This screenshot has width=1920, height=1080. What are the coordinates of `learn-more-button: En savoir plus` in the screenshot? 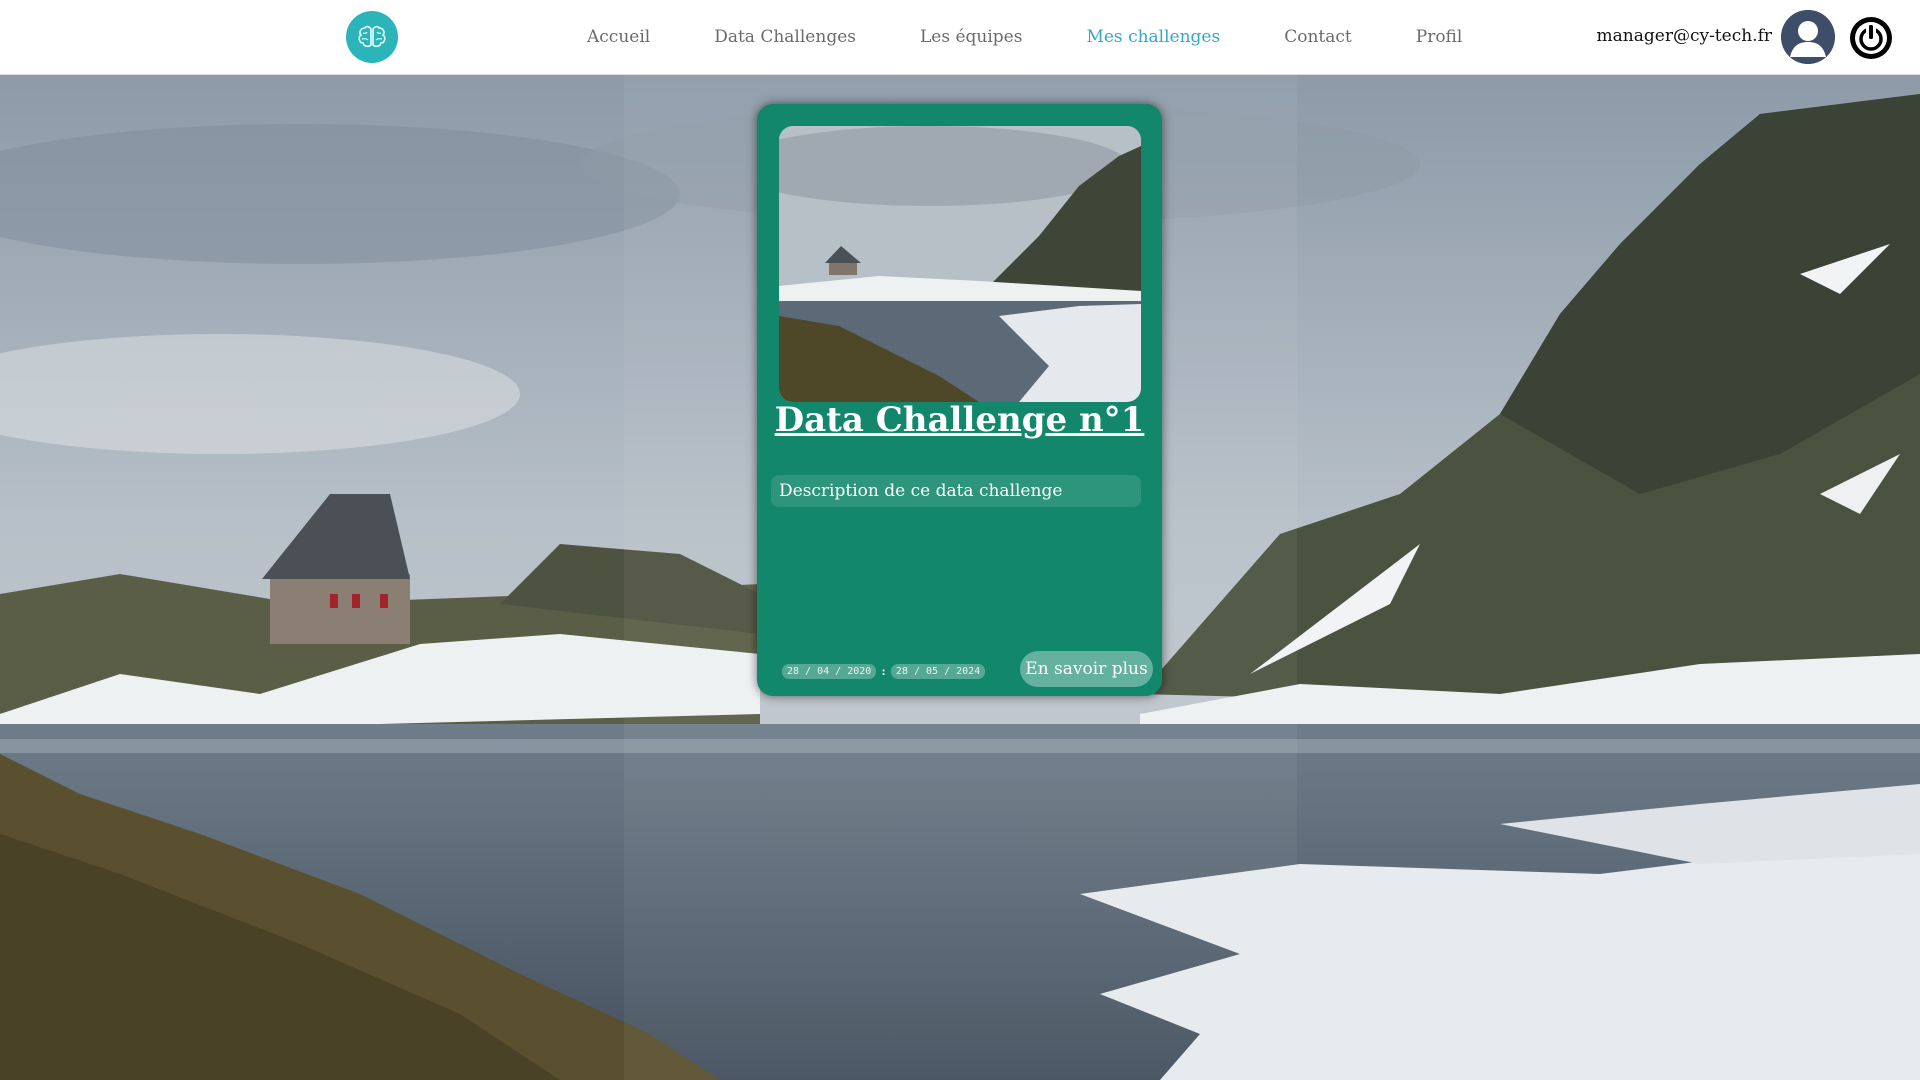 It's located at (1086, 669).